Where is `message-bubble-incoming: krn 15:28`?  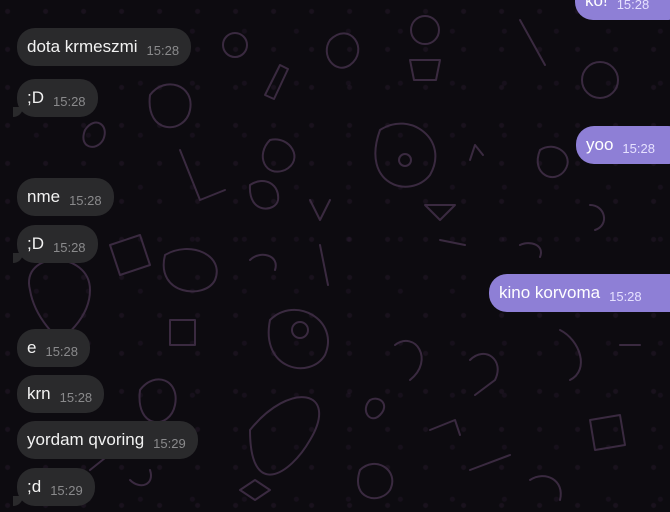 message-bubble-incoming: krn 15:28 is located at coordinates (61, 394).